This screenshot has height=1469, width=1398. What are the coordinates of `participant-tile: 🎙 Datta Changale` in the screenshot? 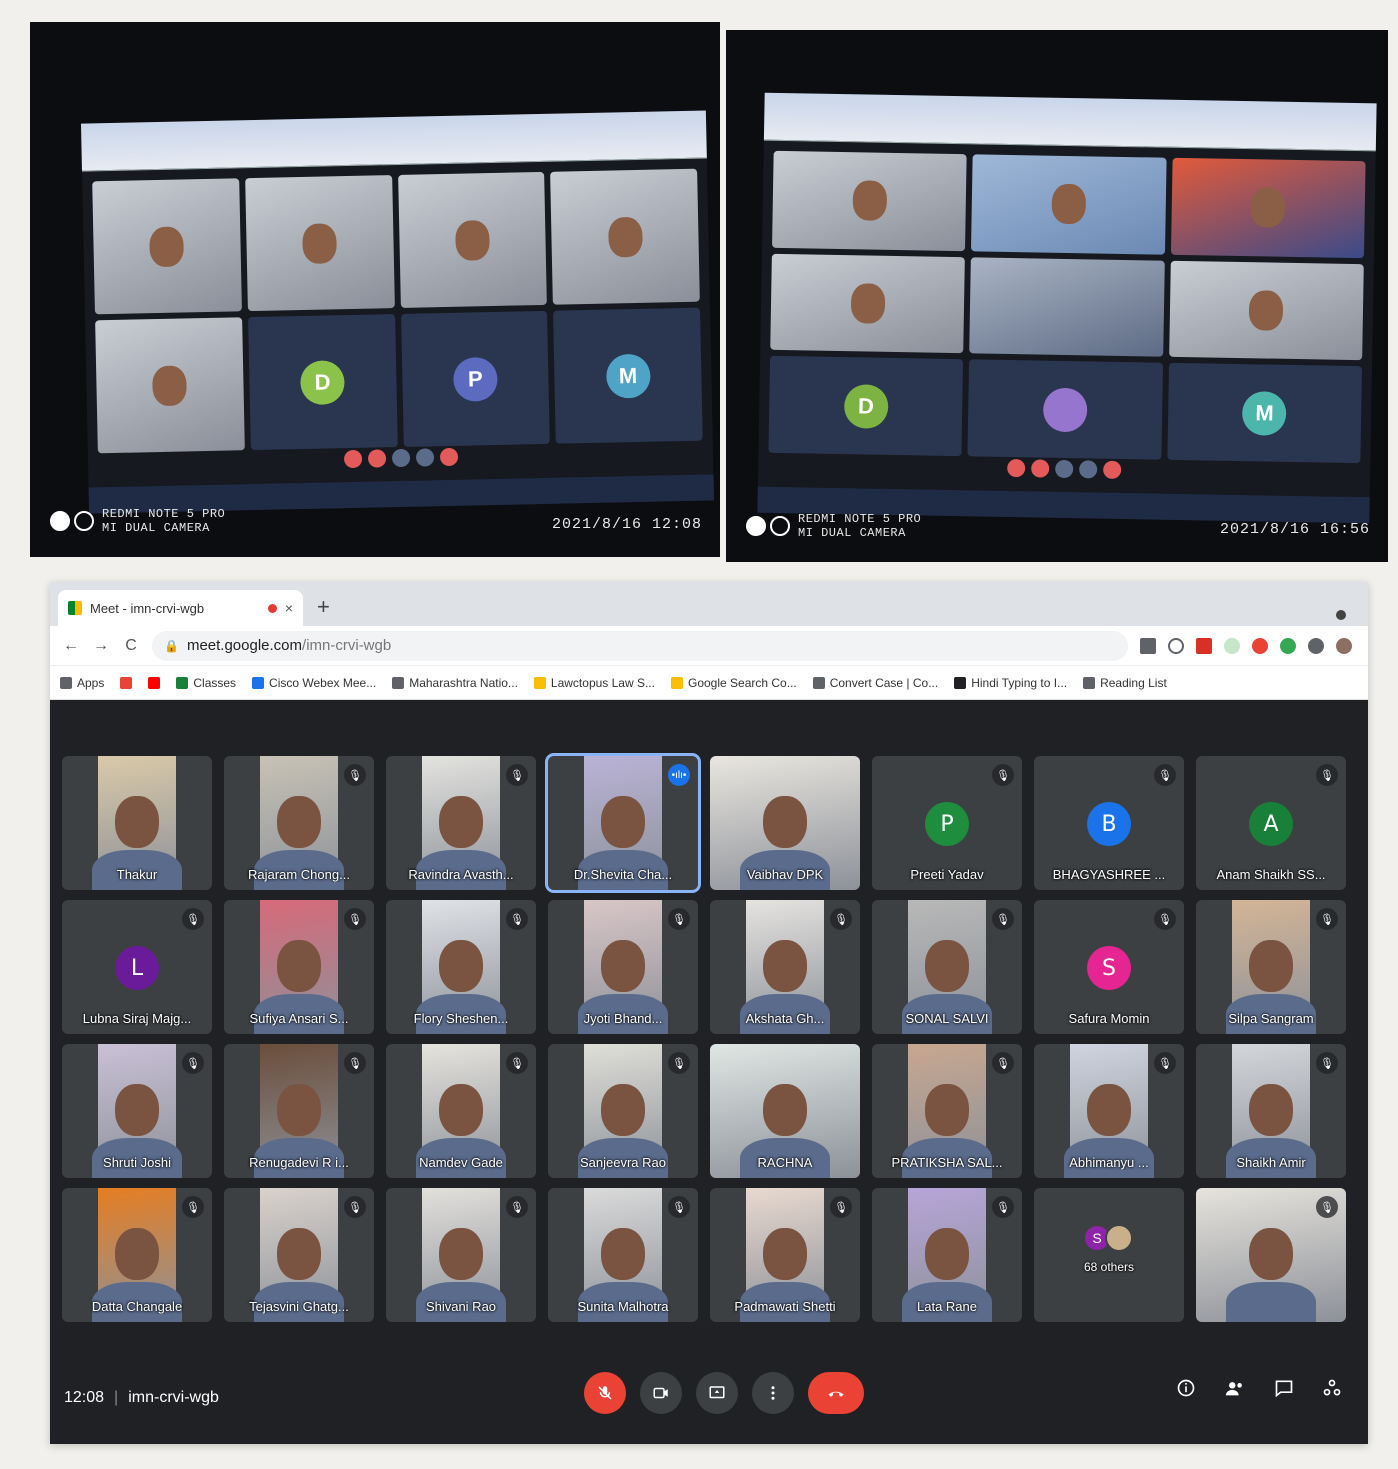 It's located at (137, 1255).